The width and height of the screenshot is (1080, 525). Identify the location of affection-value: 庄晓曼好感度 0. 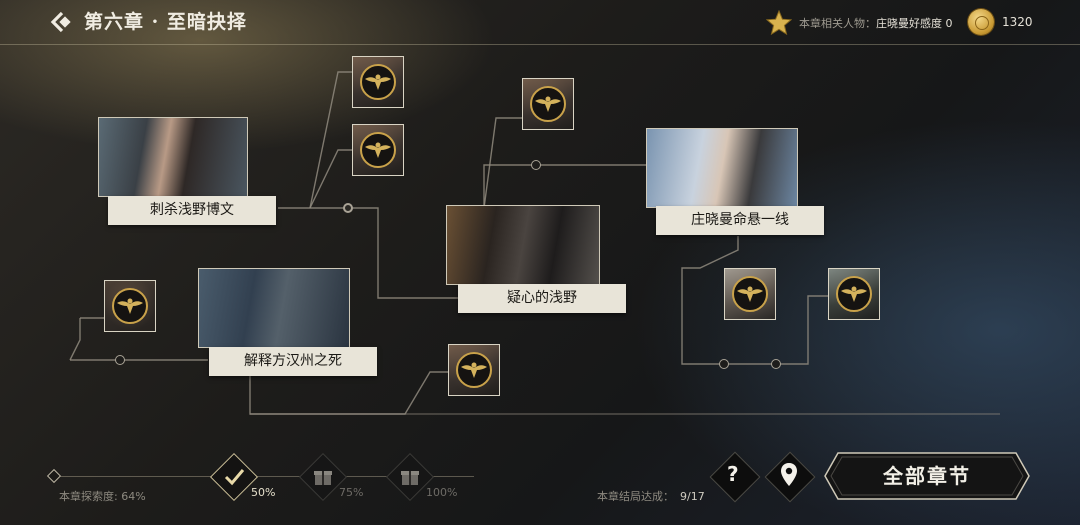
(914, 23).